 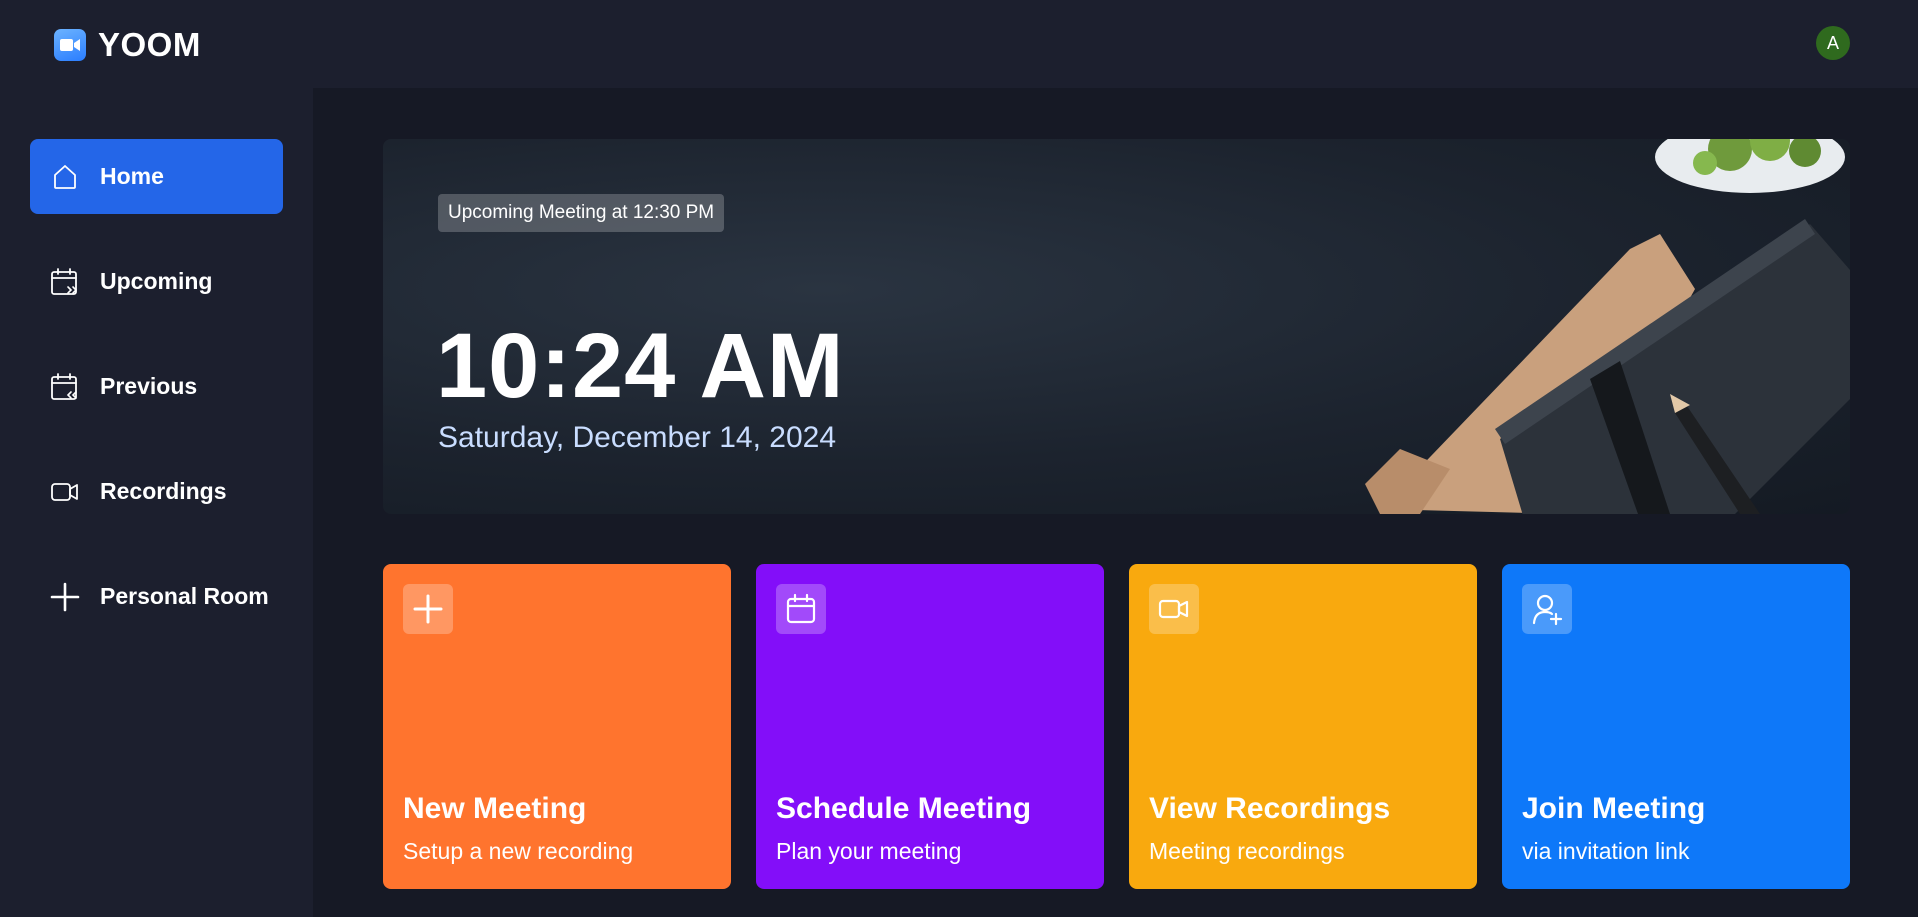 I want to click on calendar-previous-icon, so click(x=65, y=387).